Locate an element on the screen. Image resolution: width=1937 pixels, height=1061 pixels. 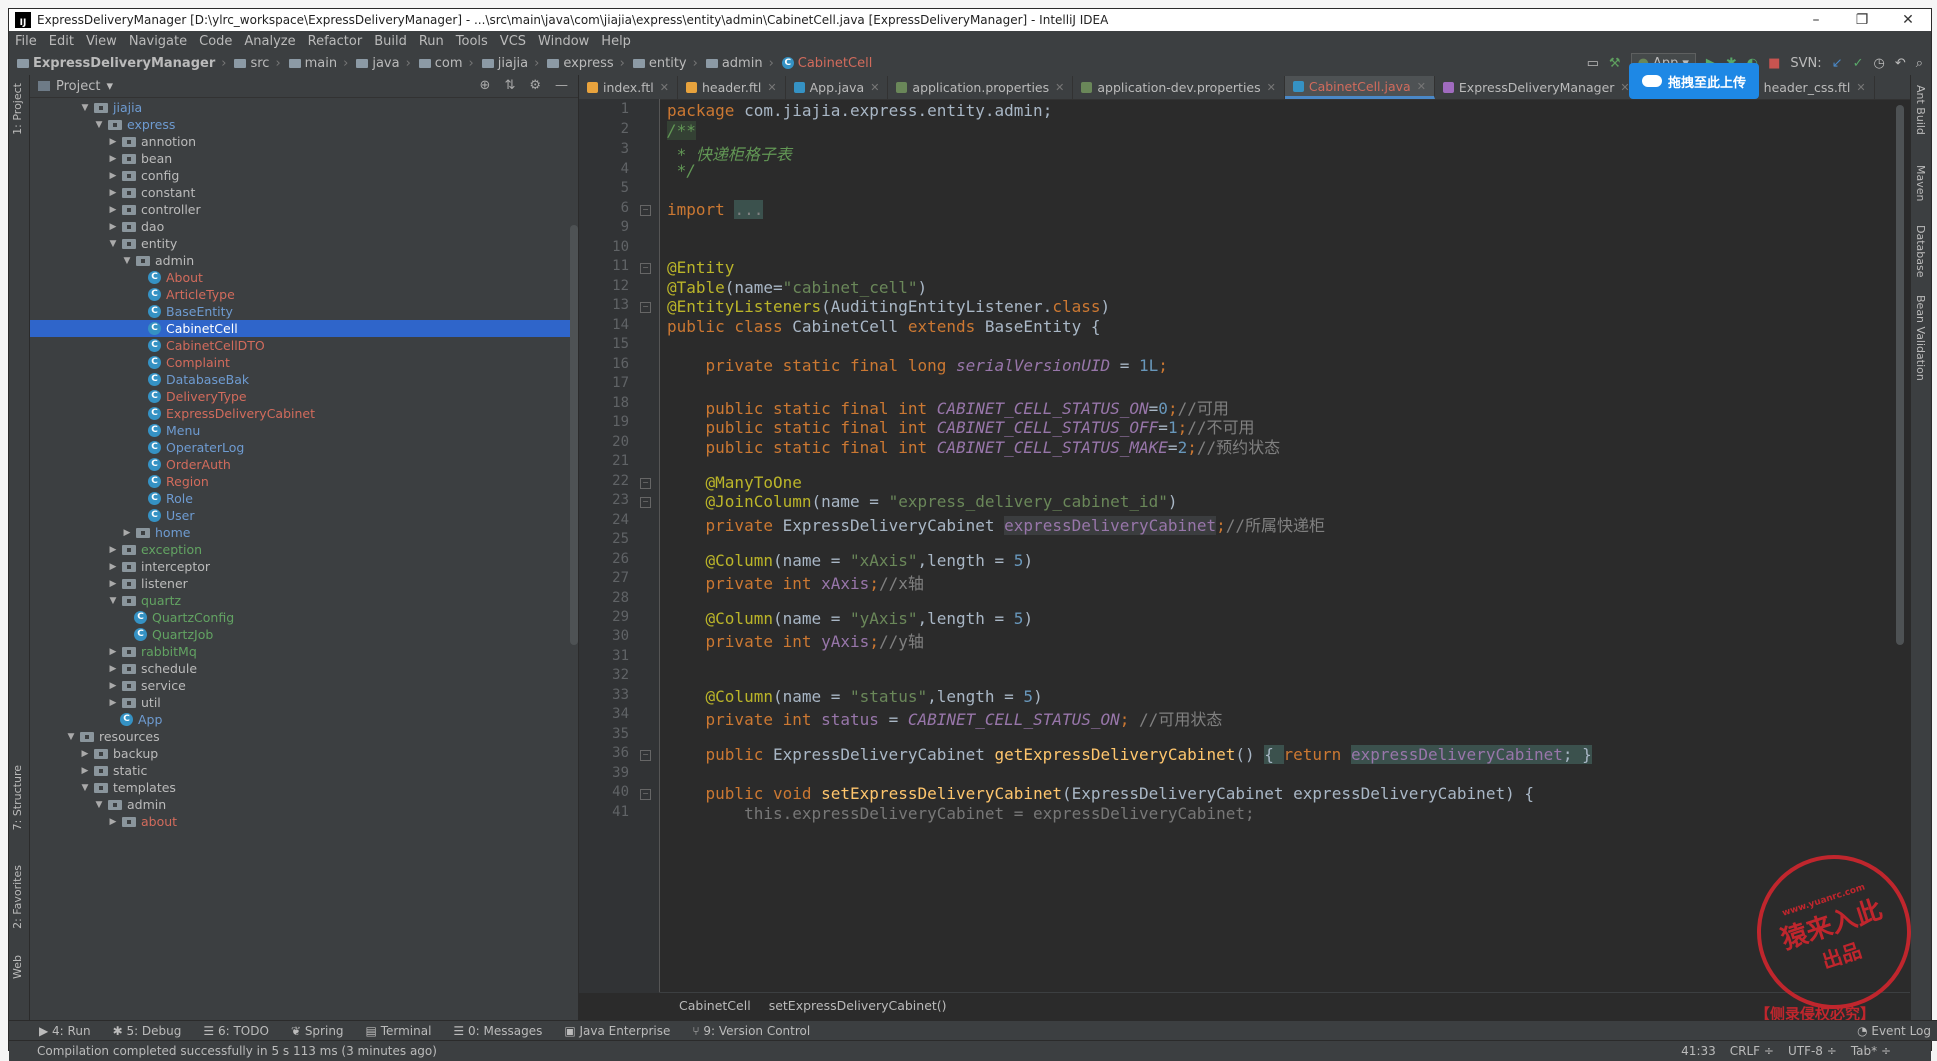
ant-build-tool-tab: Ant Build is located at coordinates (1920, 110).